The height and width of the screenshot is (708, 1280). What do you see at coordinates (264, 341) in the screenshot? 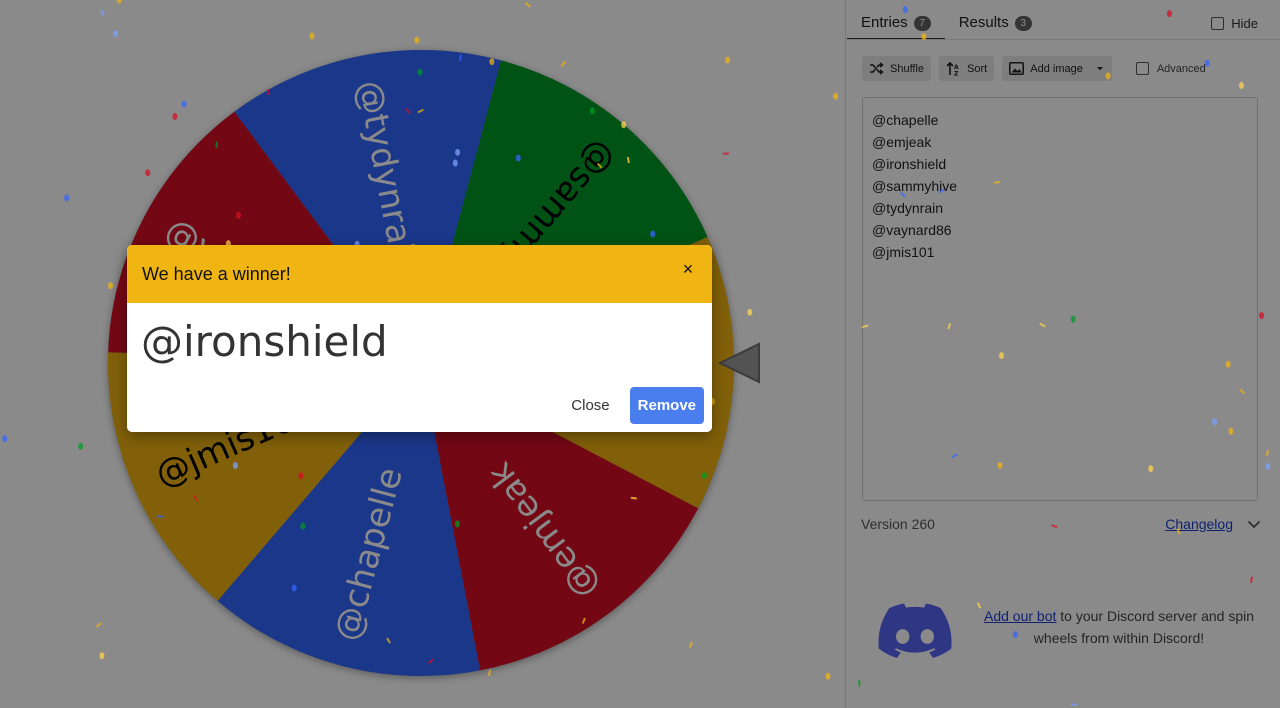
I see `winner-name: @ironshield` at bounding box center [264, 341].